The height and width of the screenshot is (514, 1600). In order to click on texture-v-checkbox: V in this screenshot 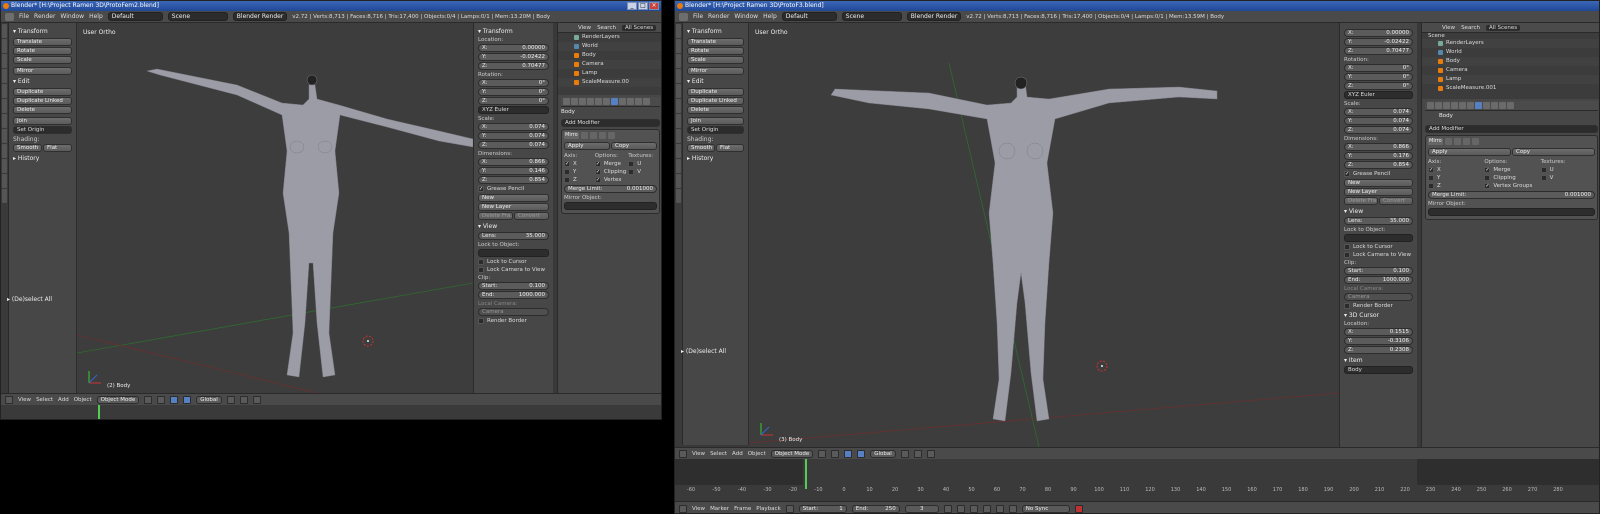, I will do `click(1567, 178)`.